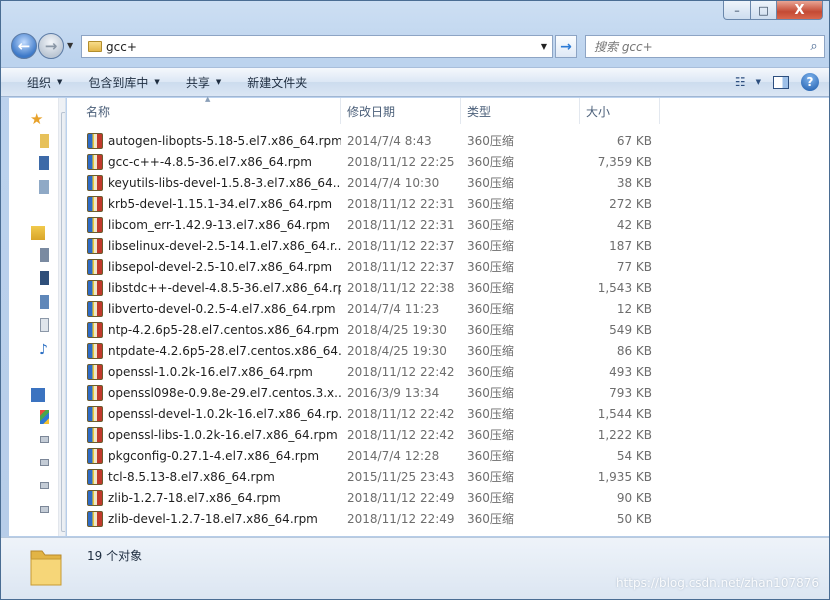 This screenshot has width=830, height=600. What do you see at coordinates (44, 302) in the screenshot?
I see `pictures-icon` at bounding box center [44, 302].